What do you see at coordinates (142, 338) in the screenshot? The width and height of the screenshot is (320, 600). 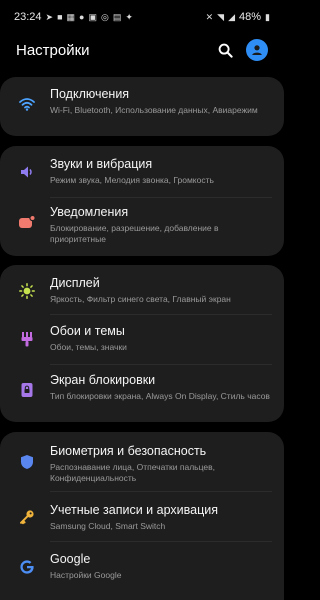 I see `settings-item-wallpapers-themes: Обои и темы Обои, темы, значки` at bounding box center [142, 338].